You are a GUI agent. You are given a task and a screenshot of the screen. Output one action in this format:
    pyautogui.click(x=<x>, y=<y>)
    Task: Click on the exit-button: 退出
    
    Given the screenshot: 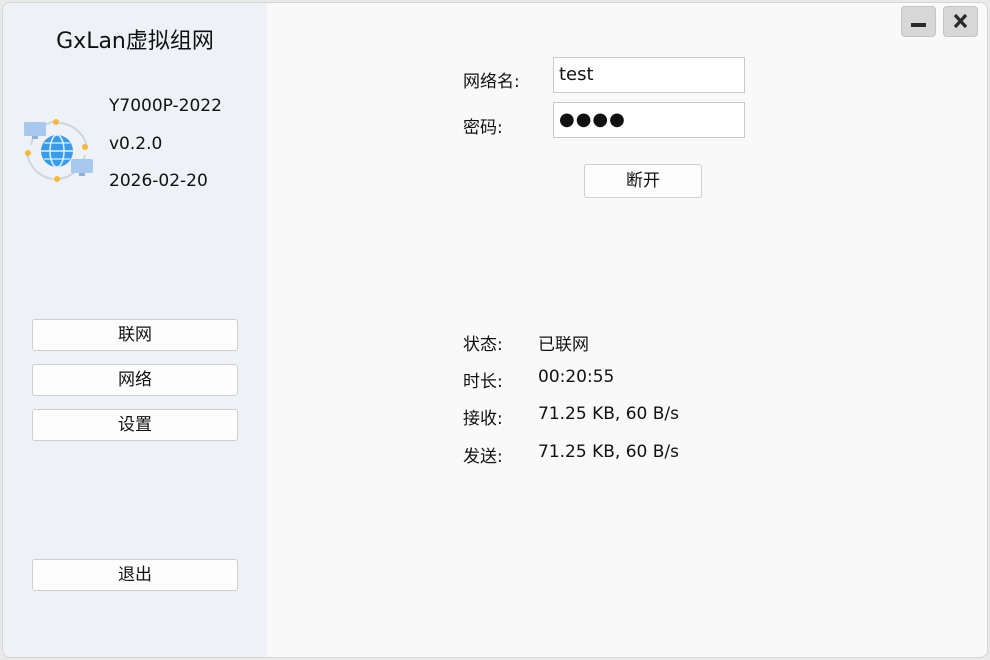 What is the action you would take?
    pyautogui.click(x=135, y=575)
    